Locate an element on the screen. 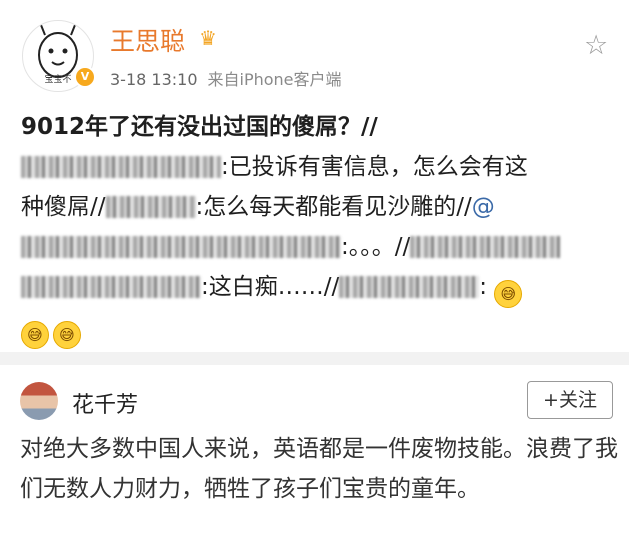 Image resolution: width=629 pixels, height=551 pixels. content-line-1: 9012年了还有没出过国的傻屌？// is located at coordinates (319, 127).